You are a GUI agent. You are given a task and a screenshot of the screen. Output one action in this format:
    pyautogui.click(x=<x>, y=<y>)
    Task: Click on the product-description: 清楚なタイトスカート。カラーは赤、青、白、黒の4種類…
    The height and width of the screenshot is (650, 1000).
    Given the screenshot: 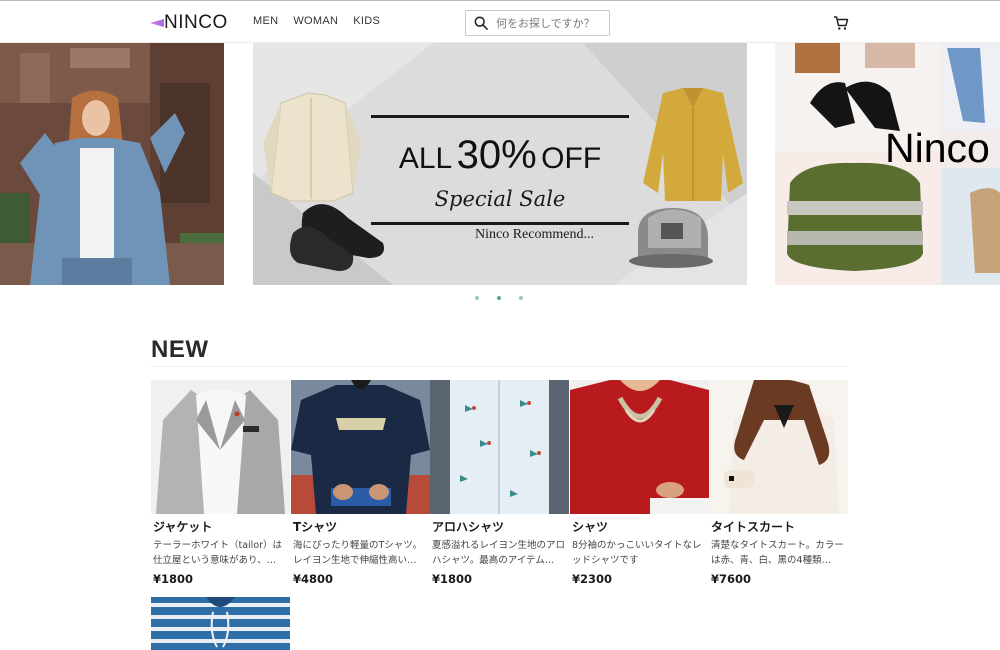 What is the action you would take?
    pyautogui.click(x=777, y=553)
    